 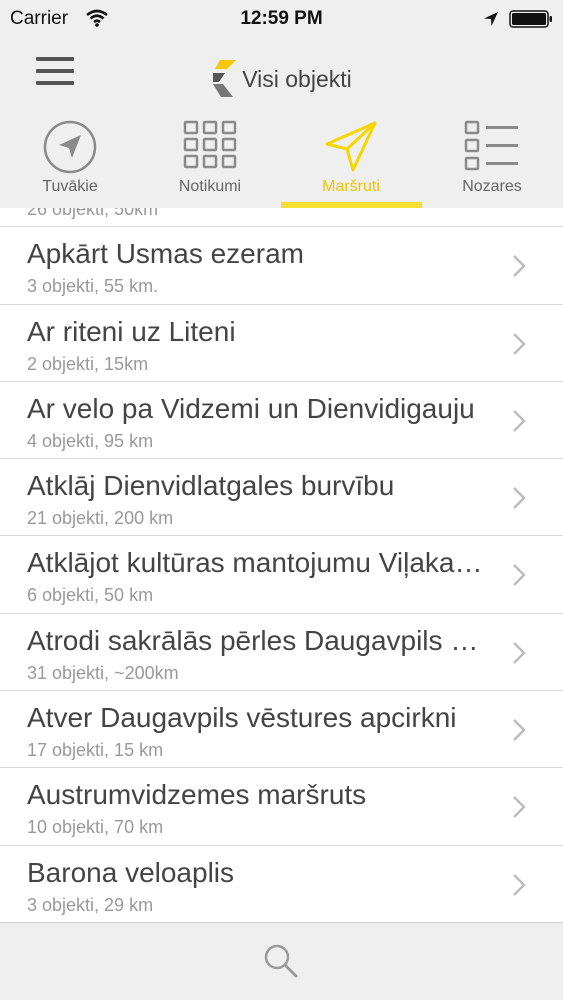 I want to click on bottom-toolbar, so click(x=281, y=961).